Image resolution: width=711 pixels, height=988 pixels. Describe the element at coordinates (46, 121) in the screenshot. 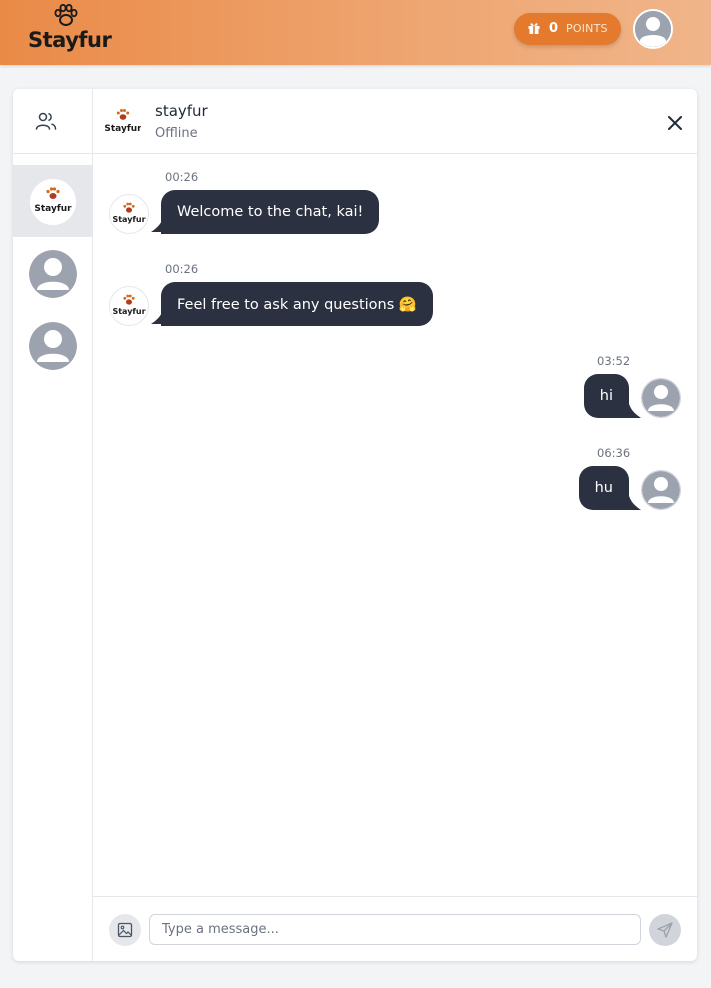

I see `users-icon` at that location.